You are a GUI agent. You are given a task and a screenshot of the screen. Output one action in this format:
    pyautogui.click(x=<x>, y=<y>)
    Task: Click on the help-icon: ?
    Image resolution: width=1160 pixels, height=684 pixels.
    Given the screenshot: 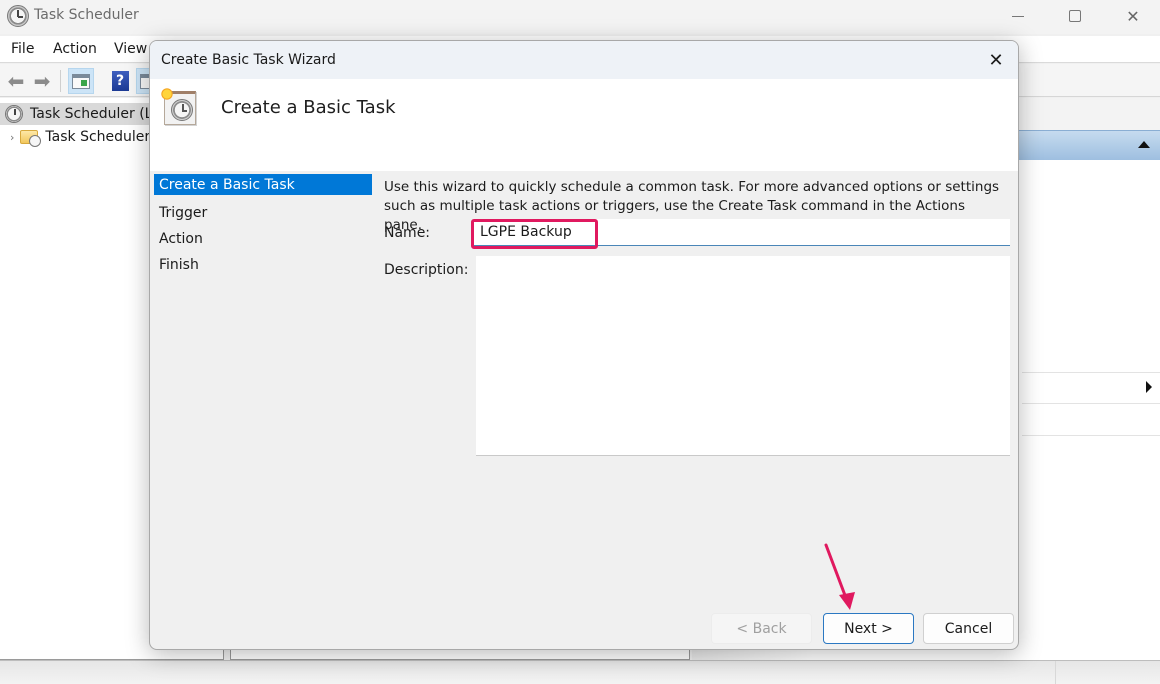 What is the action you would take?
    pyautogui.click(x=120, y=81)
    